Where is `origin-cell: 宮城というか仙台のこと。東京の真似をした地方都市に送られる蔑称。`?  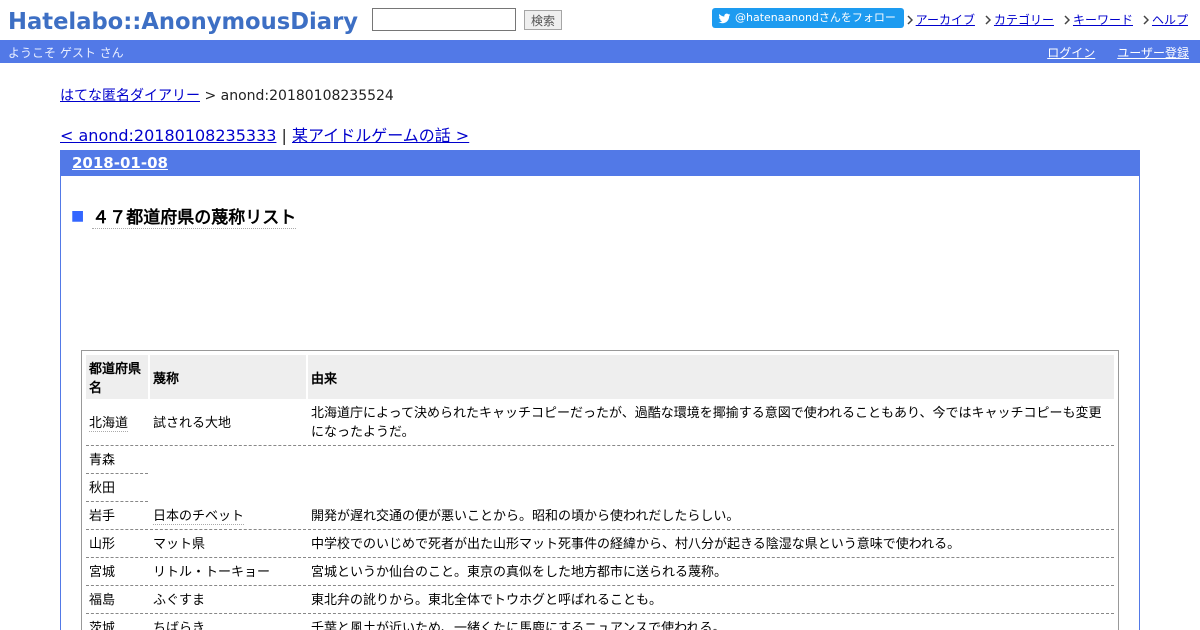
origin-cell: 宮城というか仙台のこと。東京の真似をした地方都市に送られる蔑称。 is located at coordinates (711, 573).